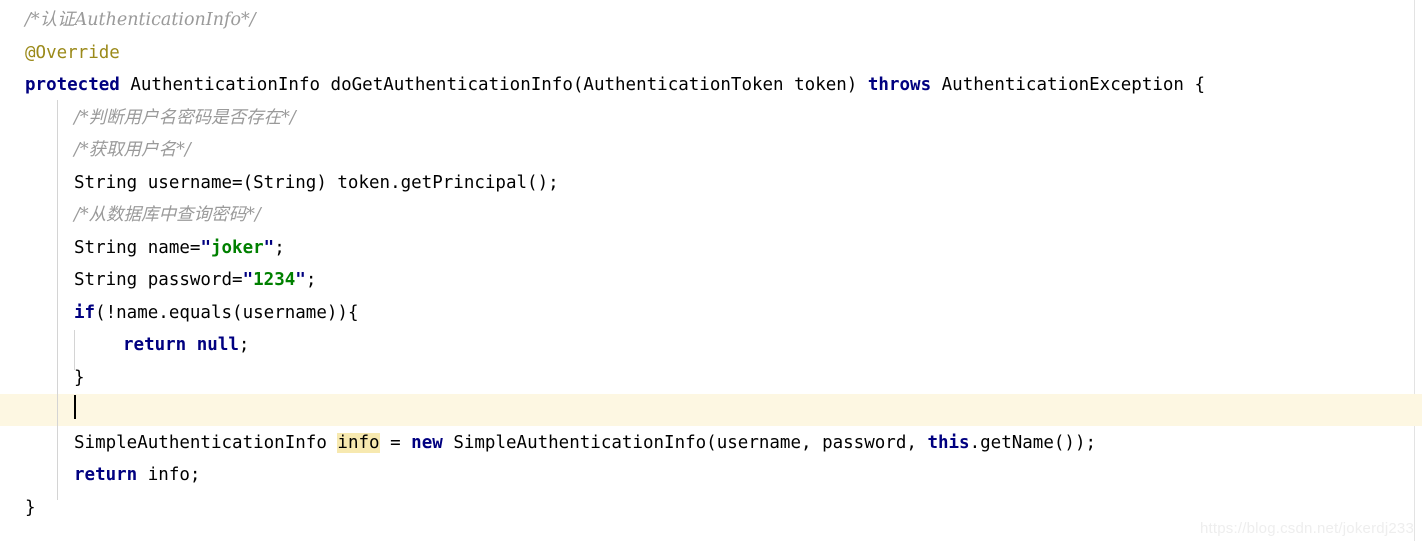 The image size is (1422, 541). Describe the element at coordinates (169, 475) in the screenshot. I see `code-token-plain: info;` at that location.